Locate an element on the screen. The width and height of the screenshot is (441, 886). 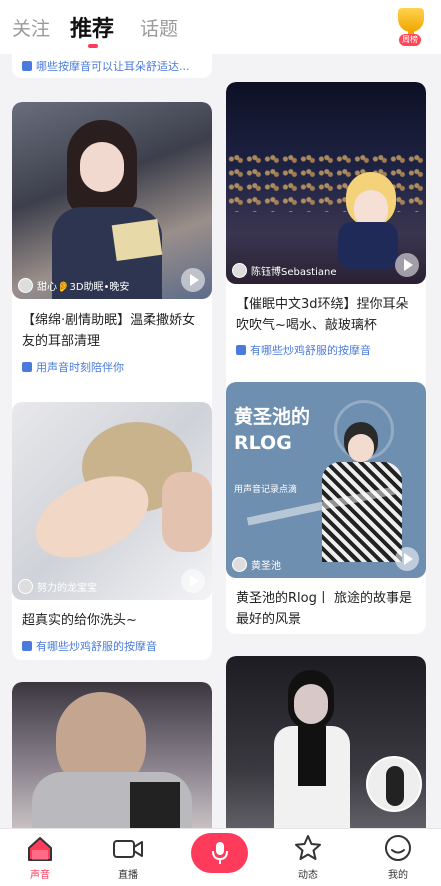
bottom-nav: 声音 直播 动态 我的 is located at coordinates (220, 857).